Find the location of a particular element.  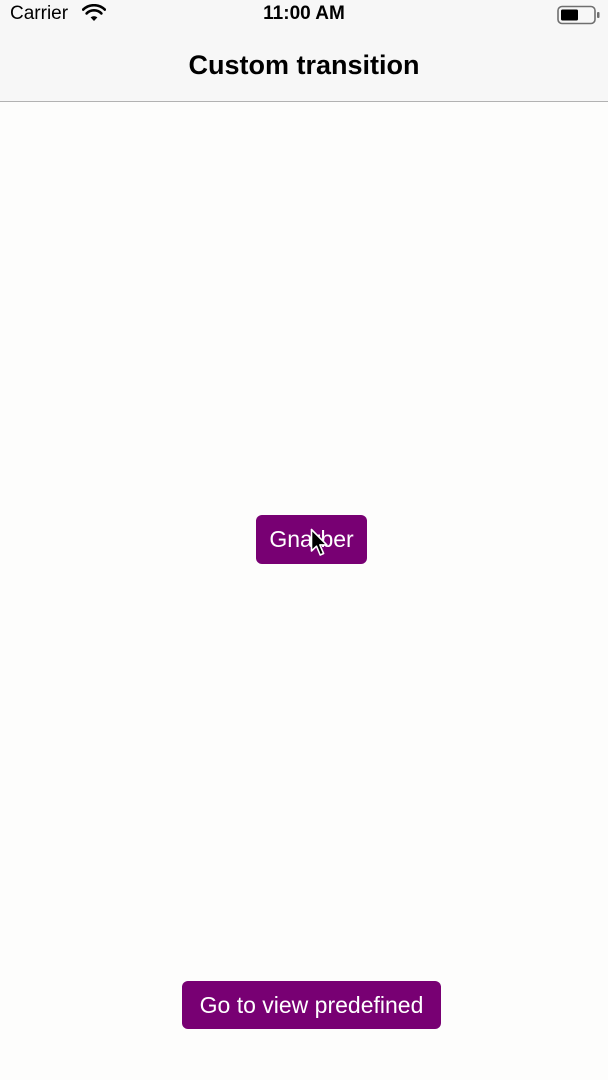

status-bar: Carrier 11:00 AM is located at coordinates (304, 15).